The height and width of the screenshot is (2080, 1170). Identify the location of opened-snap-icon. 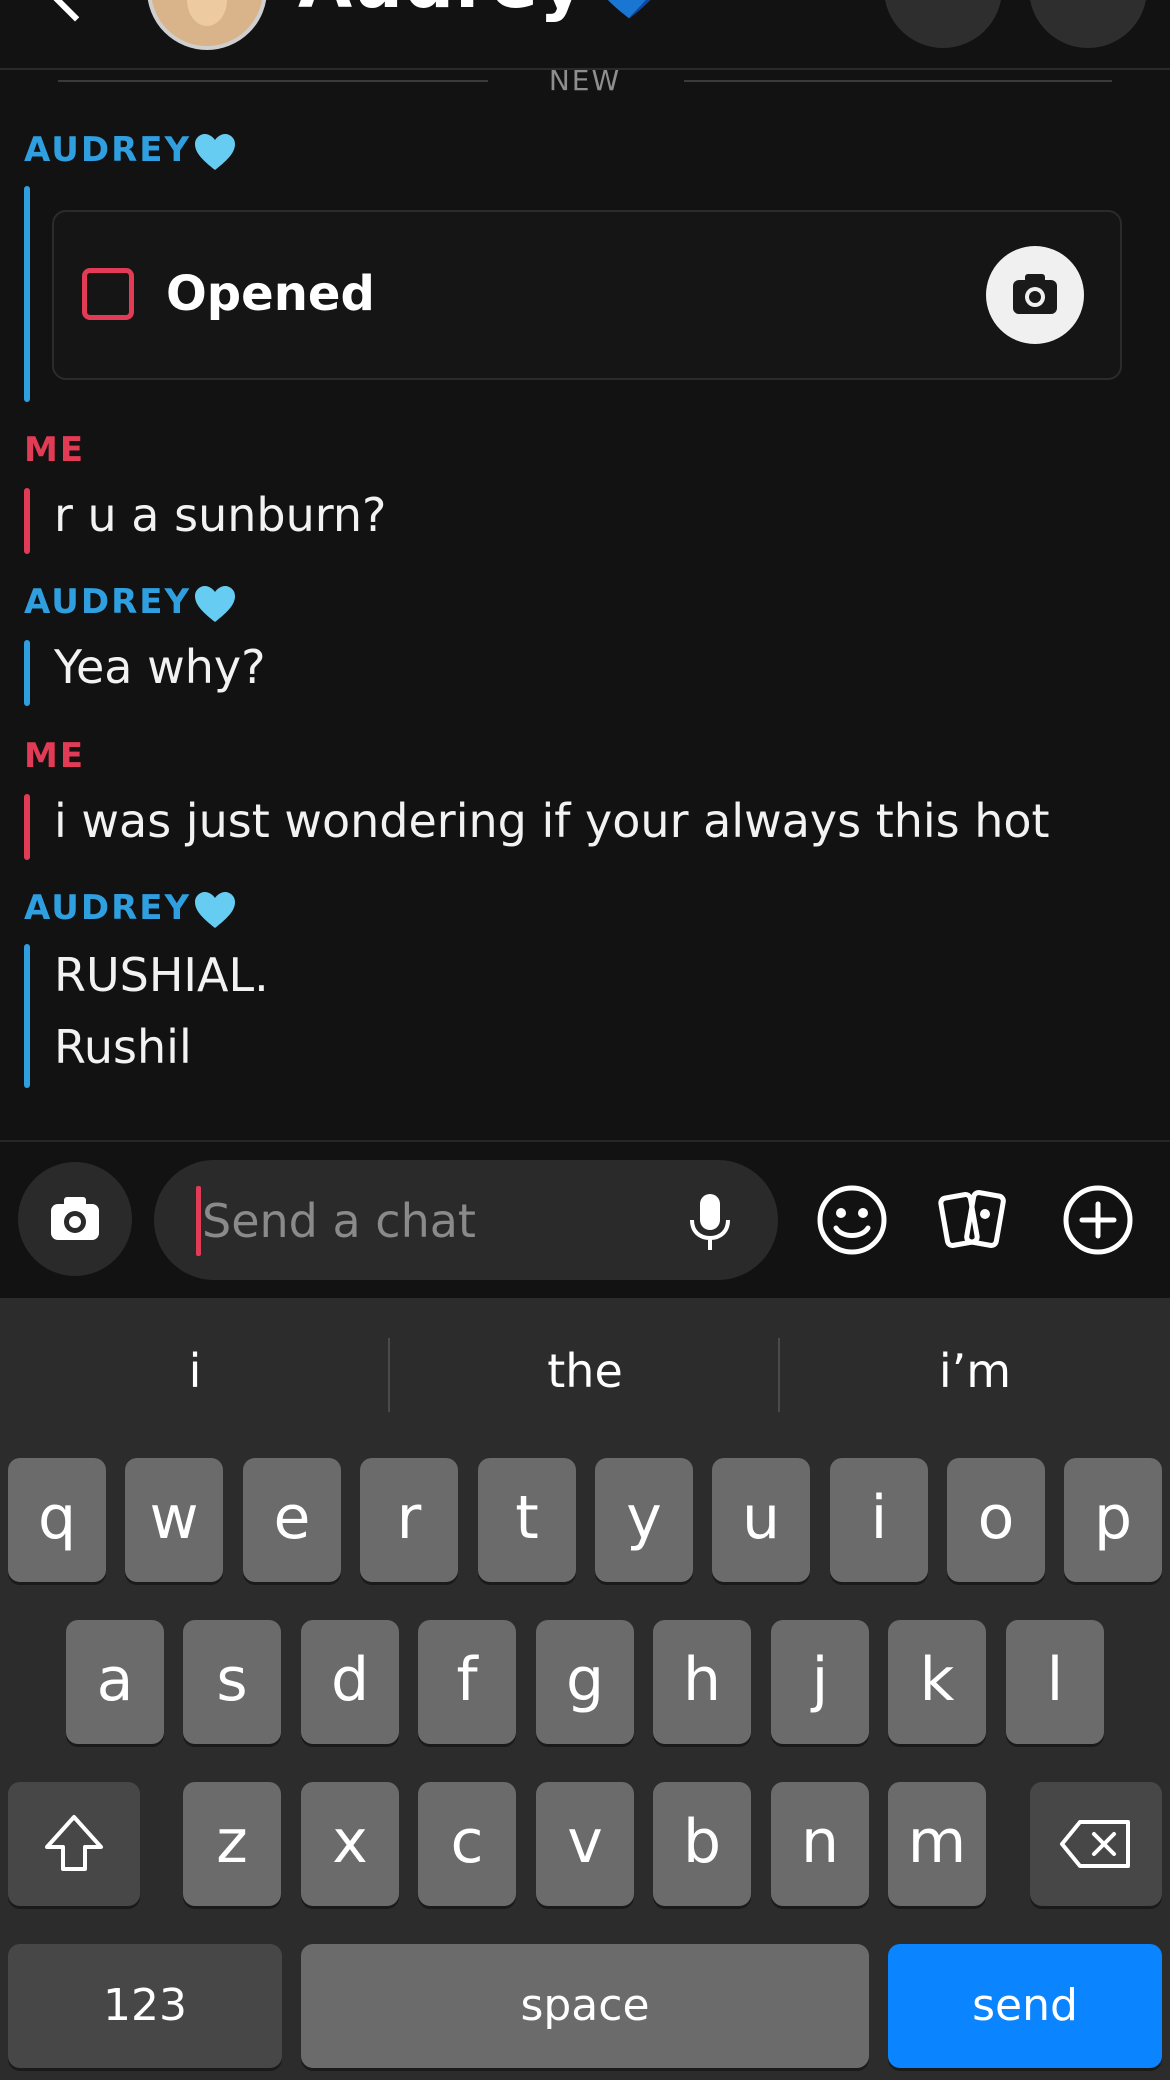
(108, 294).